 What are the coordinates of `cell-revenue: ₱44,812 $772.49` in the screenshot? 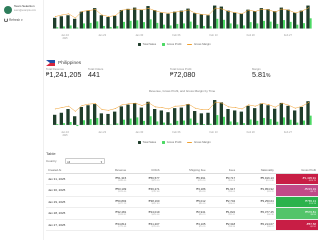 It's located at (111, 225).